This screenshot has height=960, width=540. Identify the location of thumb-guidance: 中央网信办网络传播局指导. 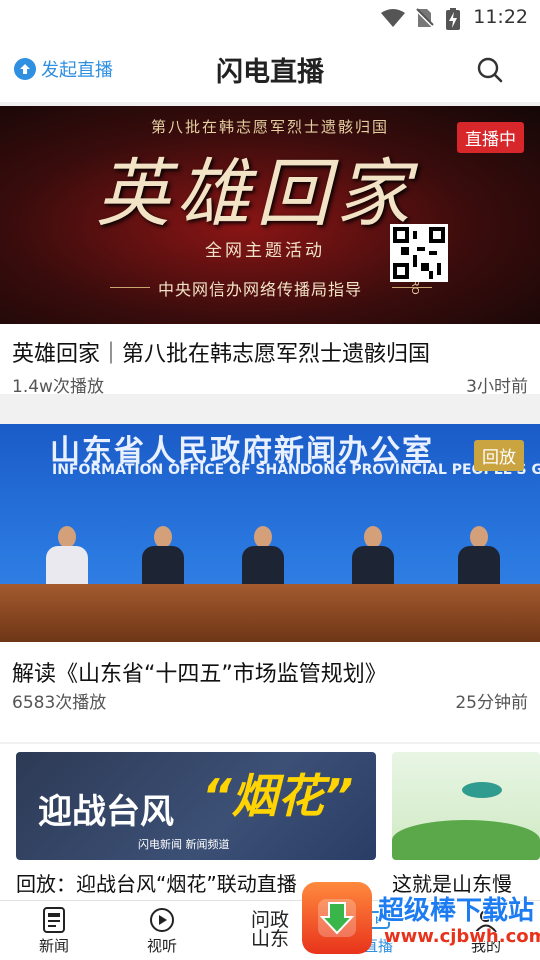
(260, 289).